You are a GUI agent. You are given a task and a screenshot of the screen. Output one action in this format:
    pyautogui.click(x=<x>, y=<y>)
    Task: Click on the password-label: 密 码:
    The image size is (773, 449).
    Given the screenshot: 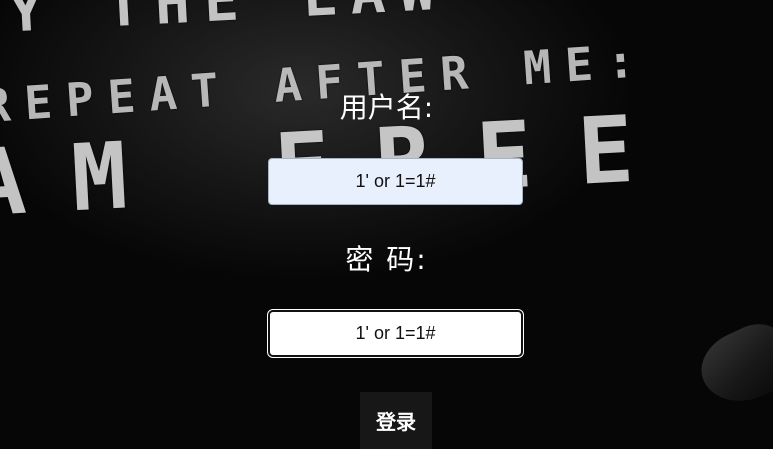 What is the action you would take?
    pyautogui.click(x=386, y=259)
    